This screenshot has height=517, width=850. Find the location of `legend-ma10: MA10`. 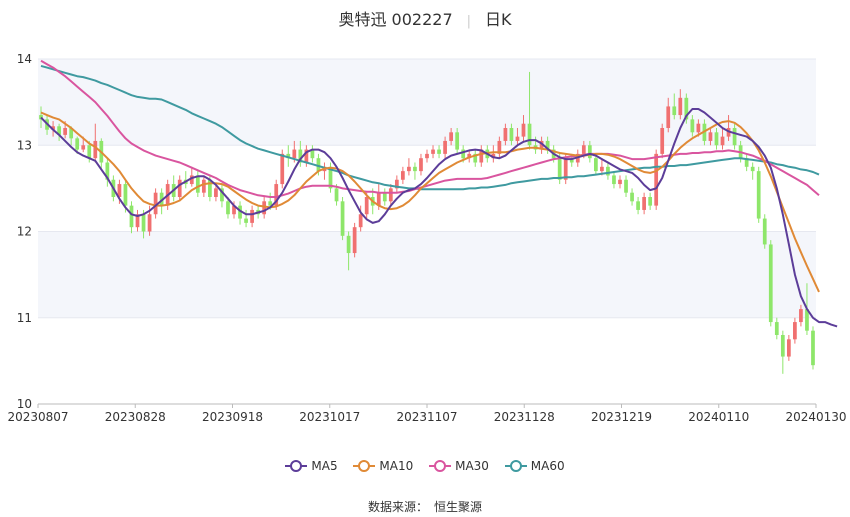

legend-ma10: MA10 is located at coordinates (383, 466).